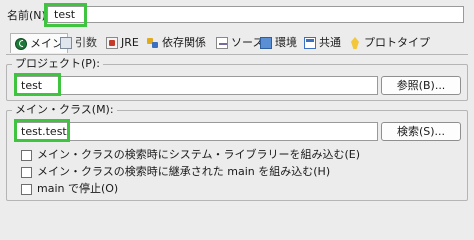  I want to click on checkbox-label: メイン・クラスの検索時にシステム・ライブラリーを組み込む(E), so click(198, 154).